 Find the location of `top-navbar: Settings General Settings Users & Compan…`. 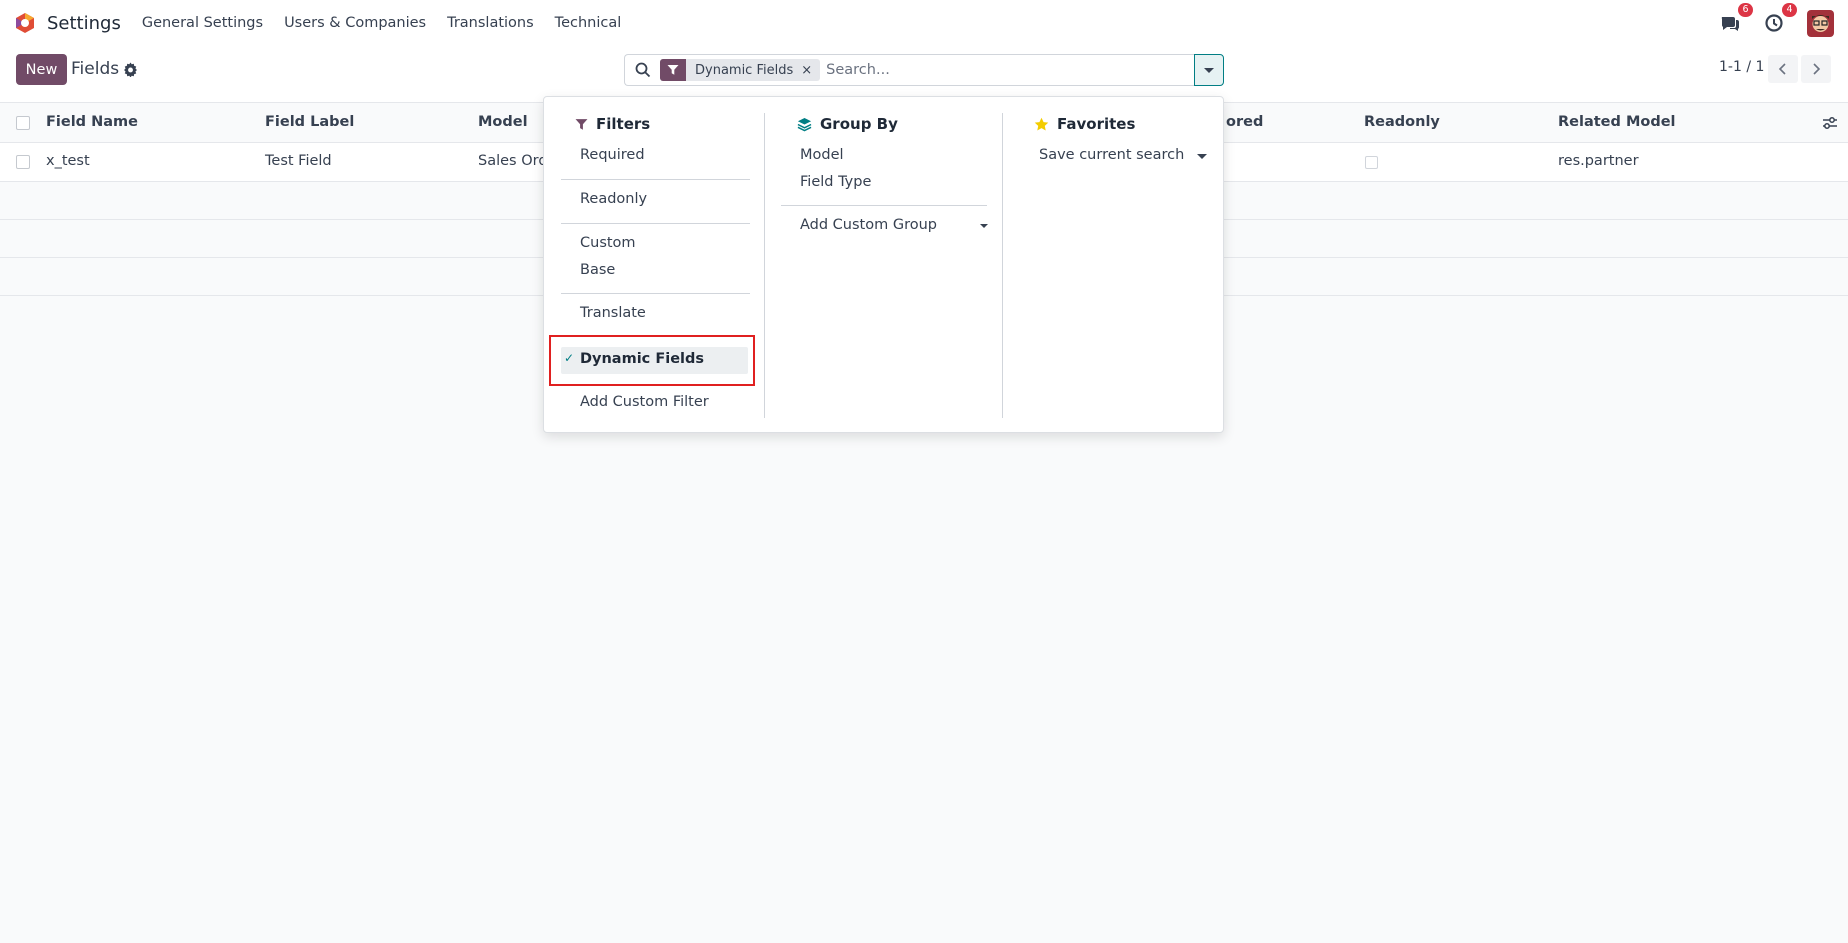

top-navbar: Settings General Settings Users & Compan… is located at coordinates (924, 23).